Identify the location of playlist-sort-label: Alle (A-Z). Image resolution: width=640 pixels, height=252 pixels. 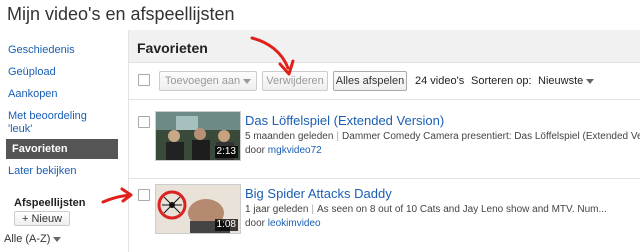
(27, 239).